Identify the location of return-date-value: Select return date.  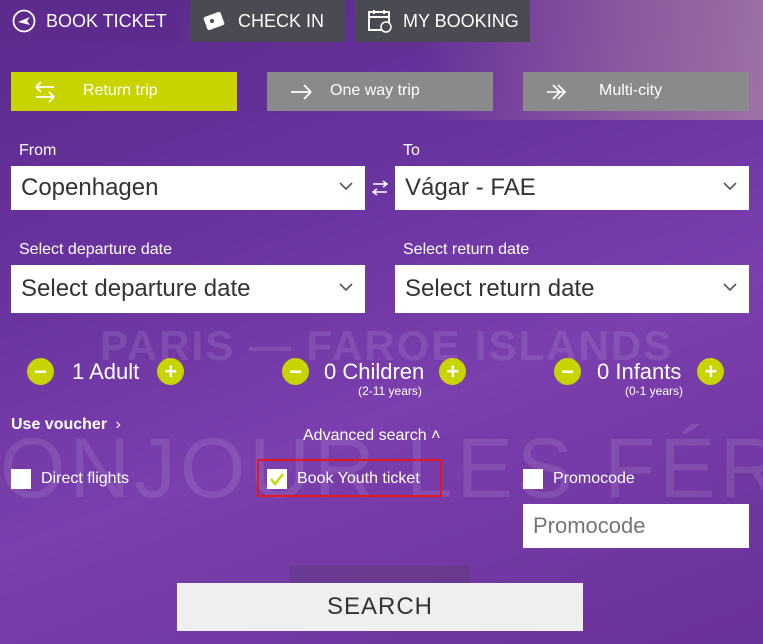
(500, 288).